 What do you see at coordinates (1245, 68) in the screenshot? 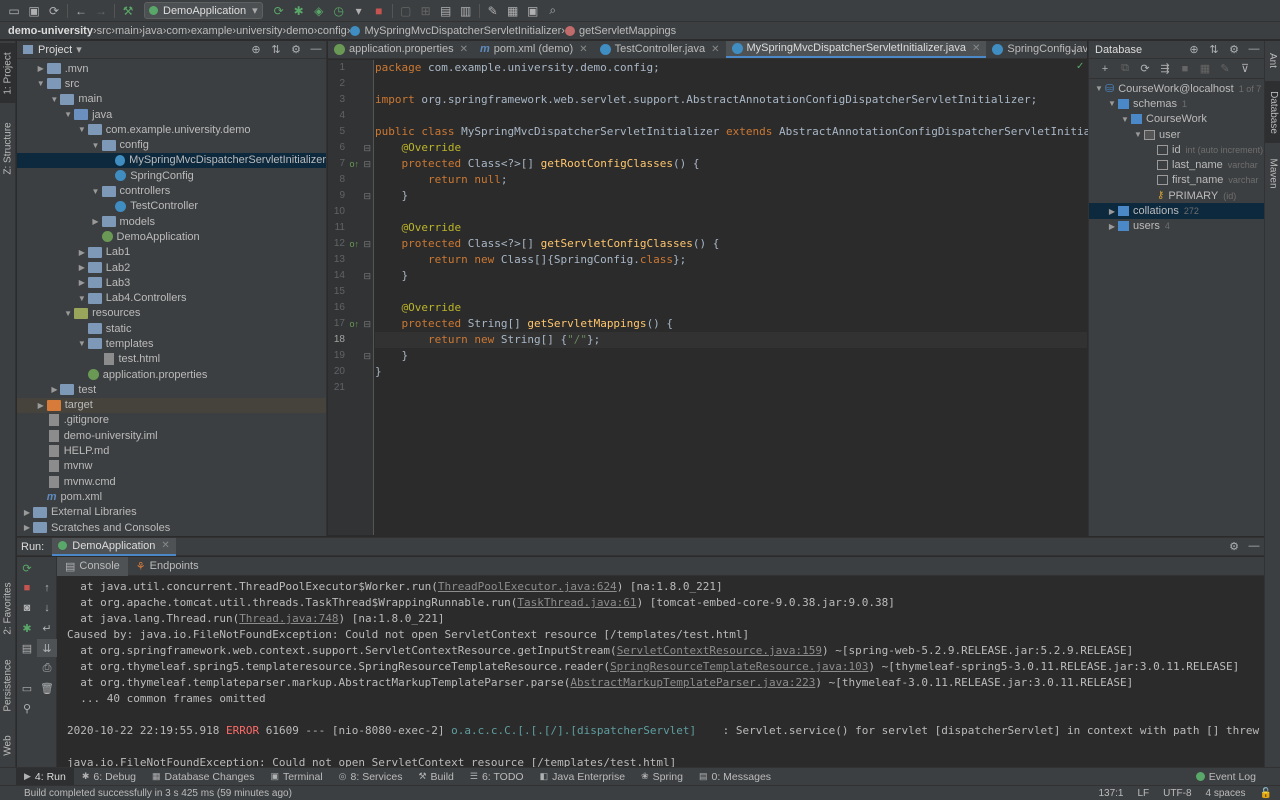
I see `filter-icon: ⊽` at bounding box center [1245, 68].